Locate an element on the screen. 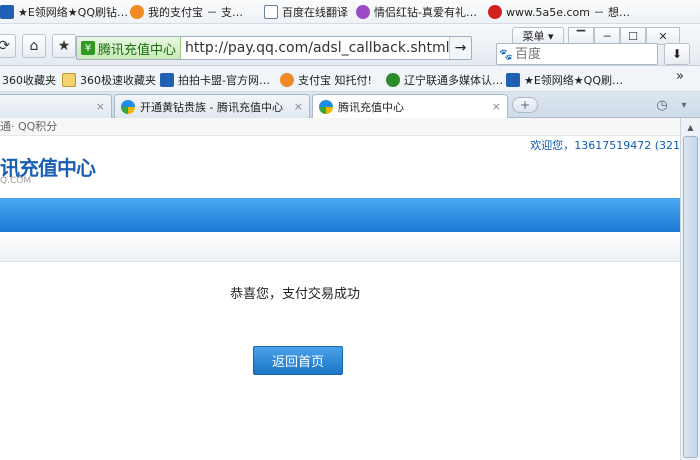  yen-icon: ¥ is located at coordinates (88, 48).